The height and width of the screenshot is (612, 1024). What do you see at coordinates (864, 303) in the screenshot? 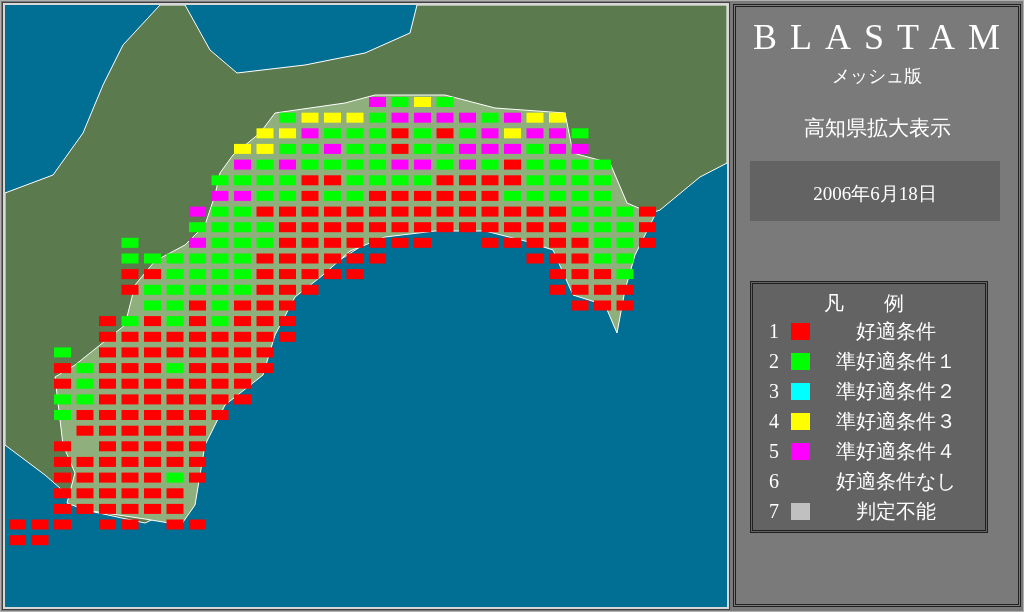
I see `legend-heading: 凡 例` at bounding box center [864, 303].